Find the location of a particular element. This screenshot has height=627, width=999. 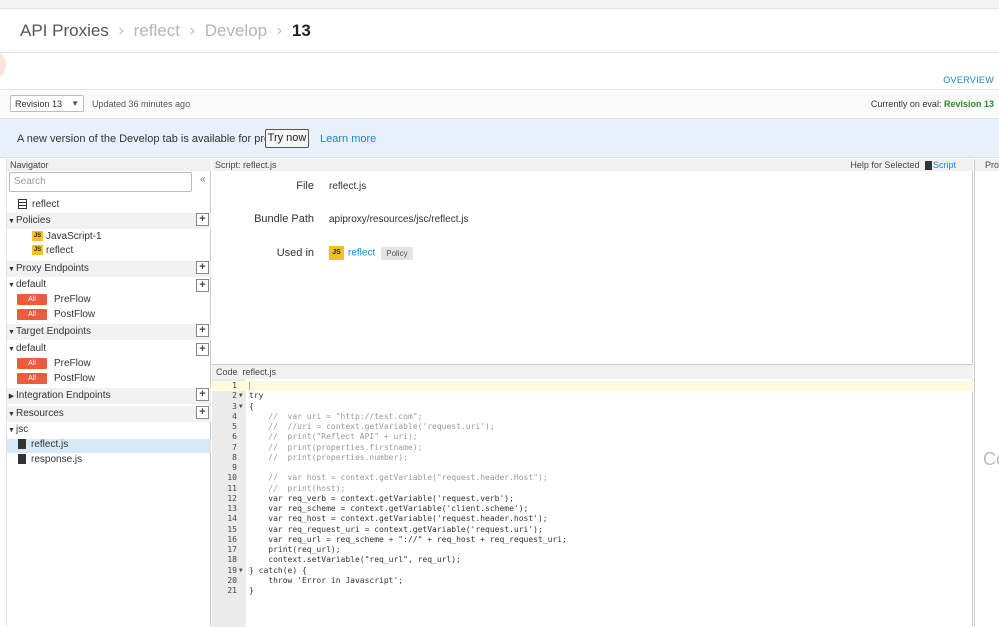

nav-proxy-item: reflect is located at coordinates (109, 206).